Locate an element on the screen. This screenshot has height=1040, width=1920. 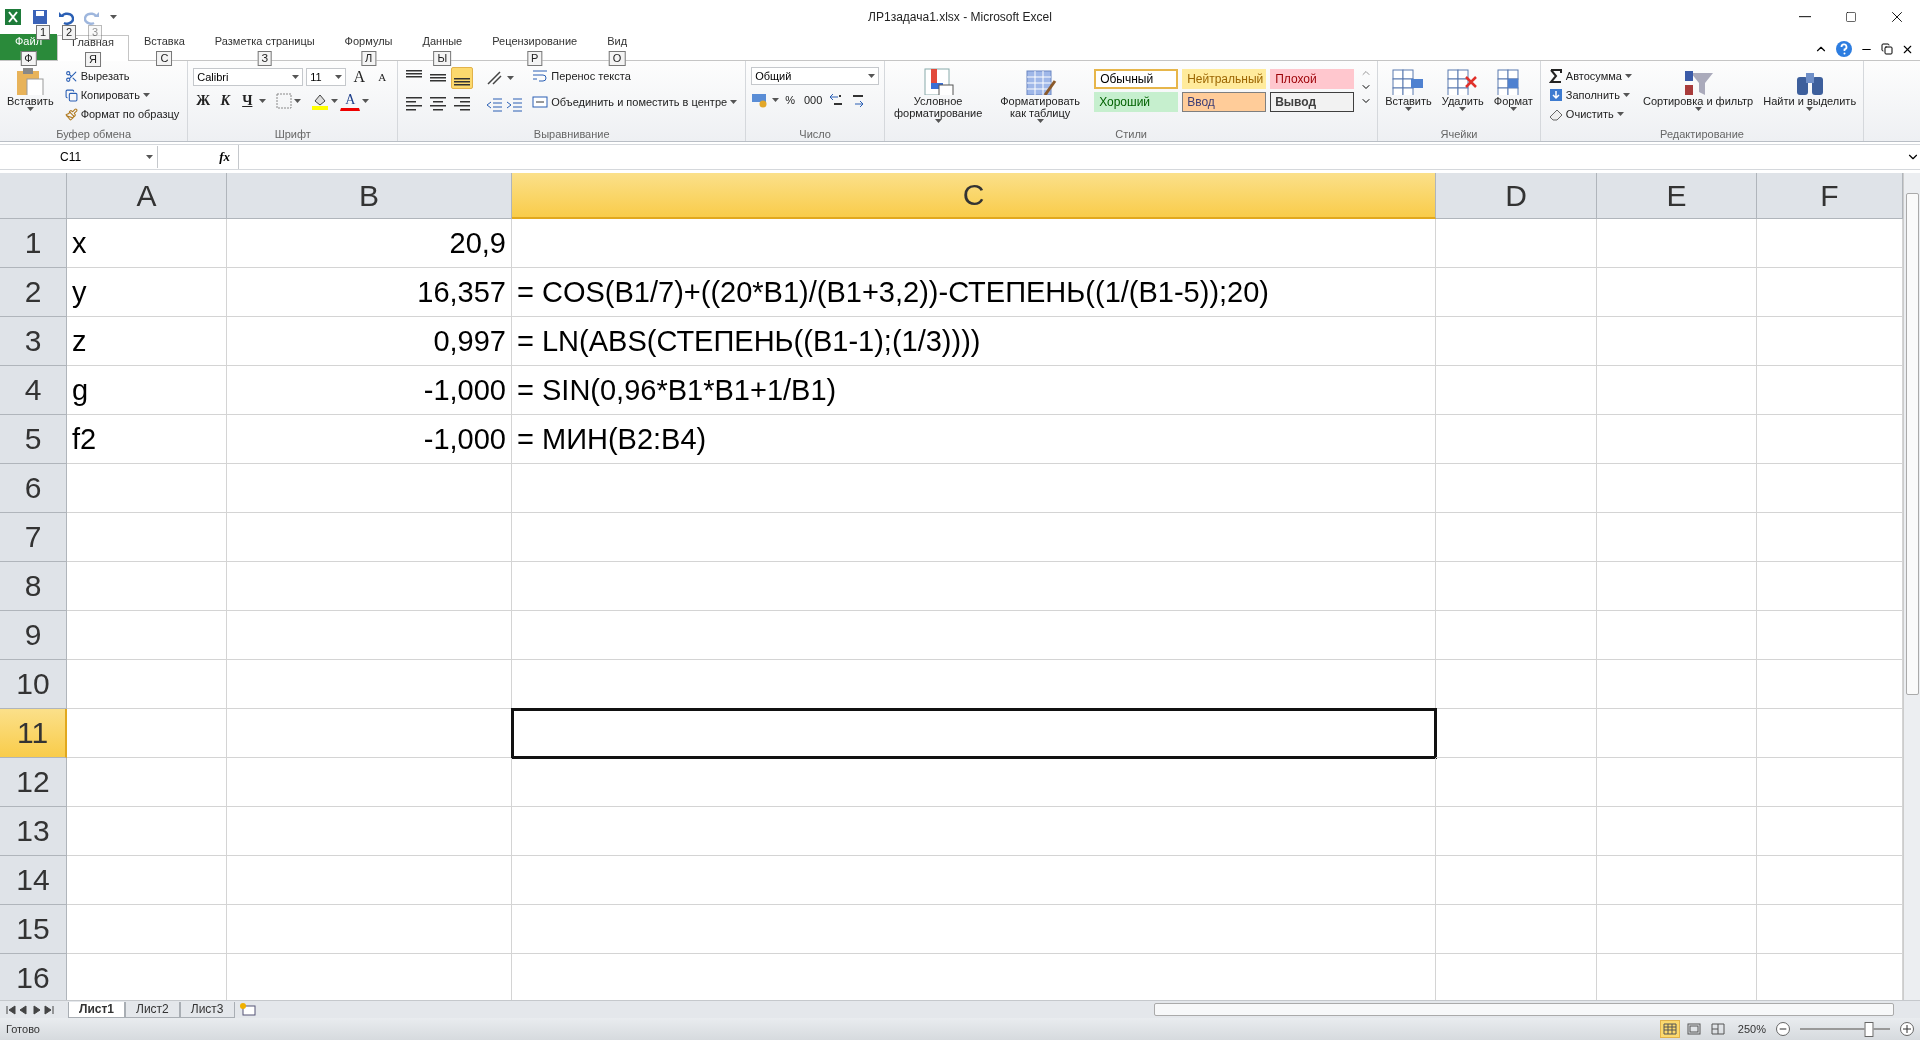
column-header: A is located at coordinates (147, 196).